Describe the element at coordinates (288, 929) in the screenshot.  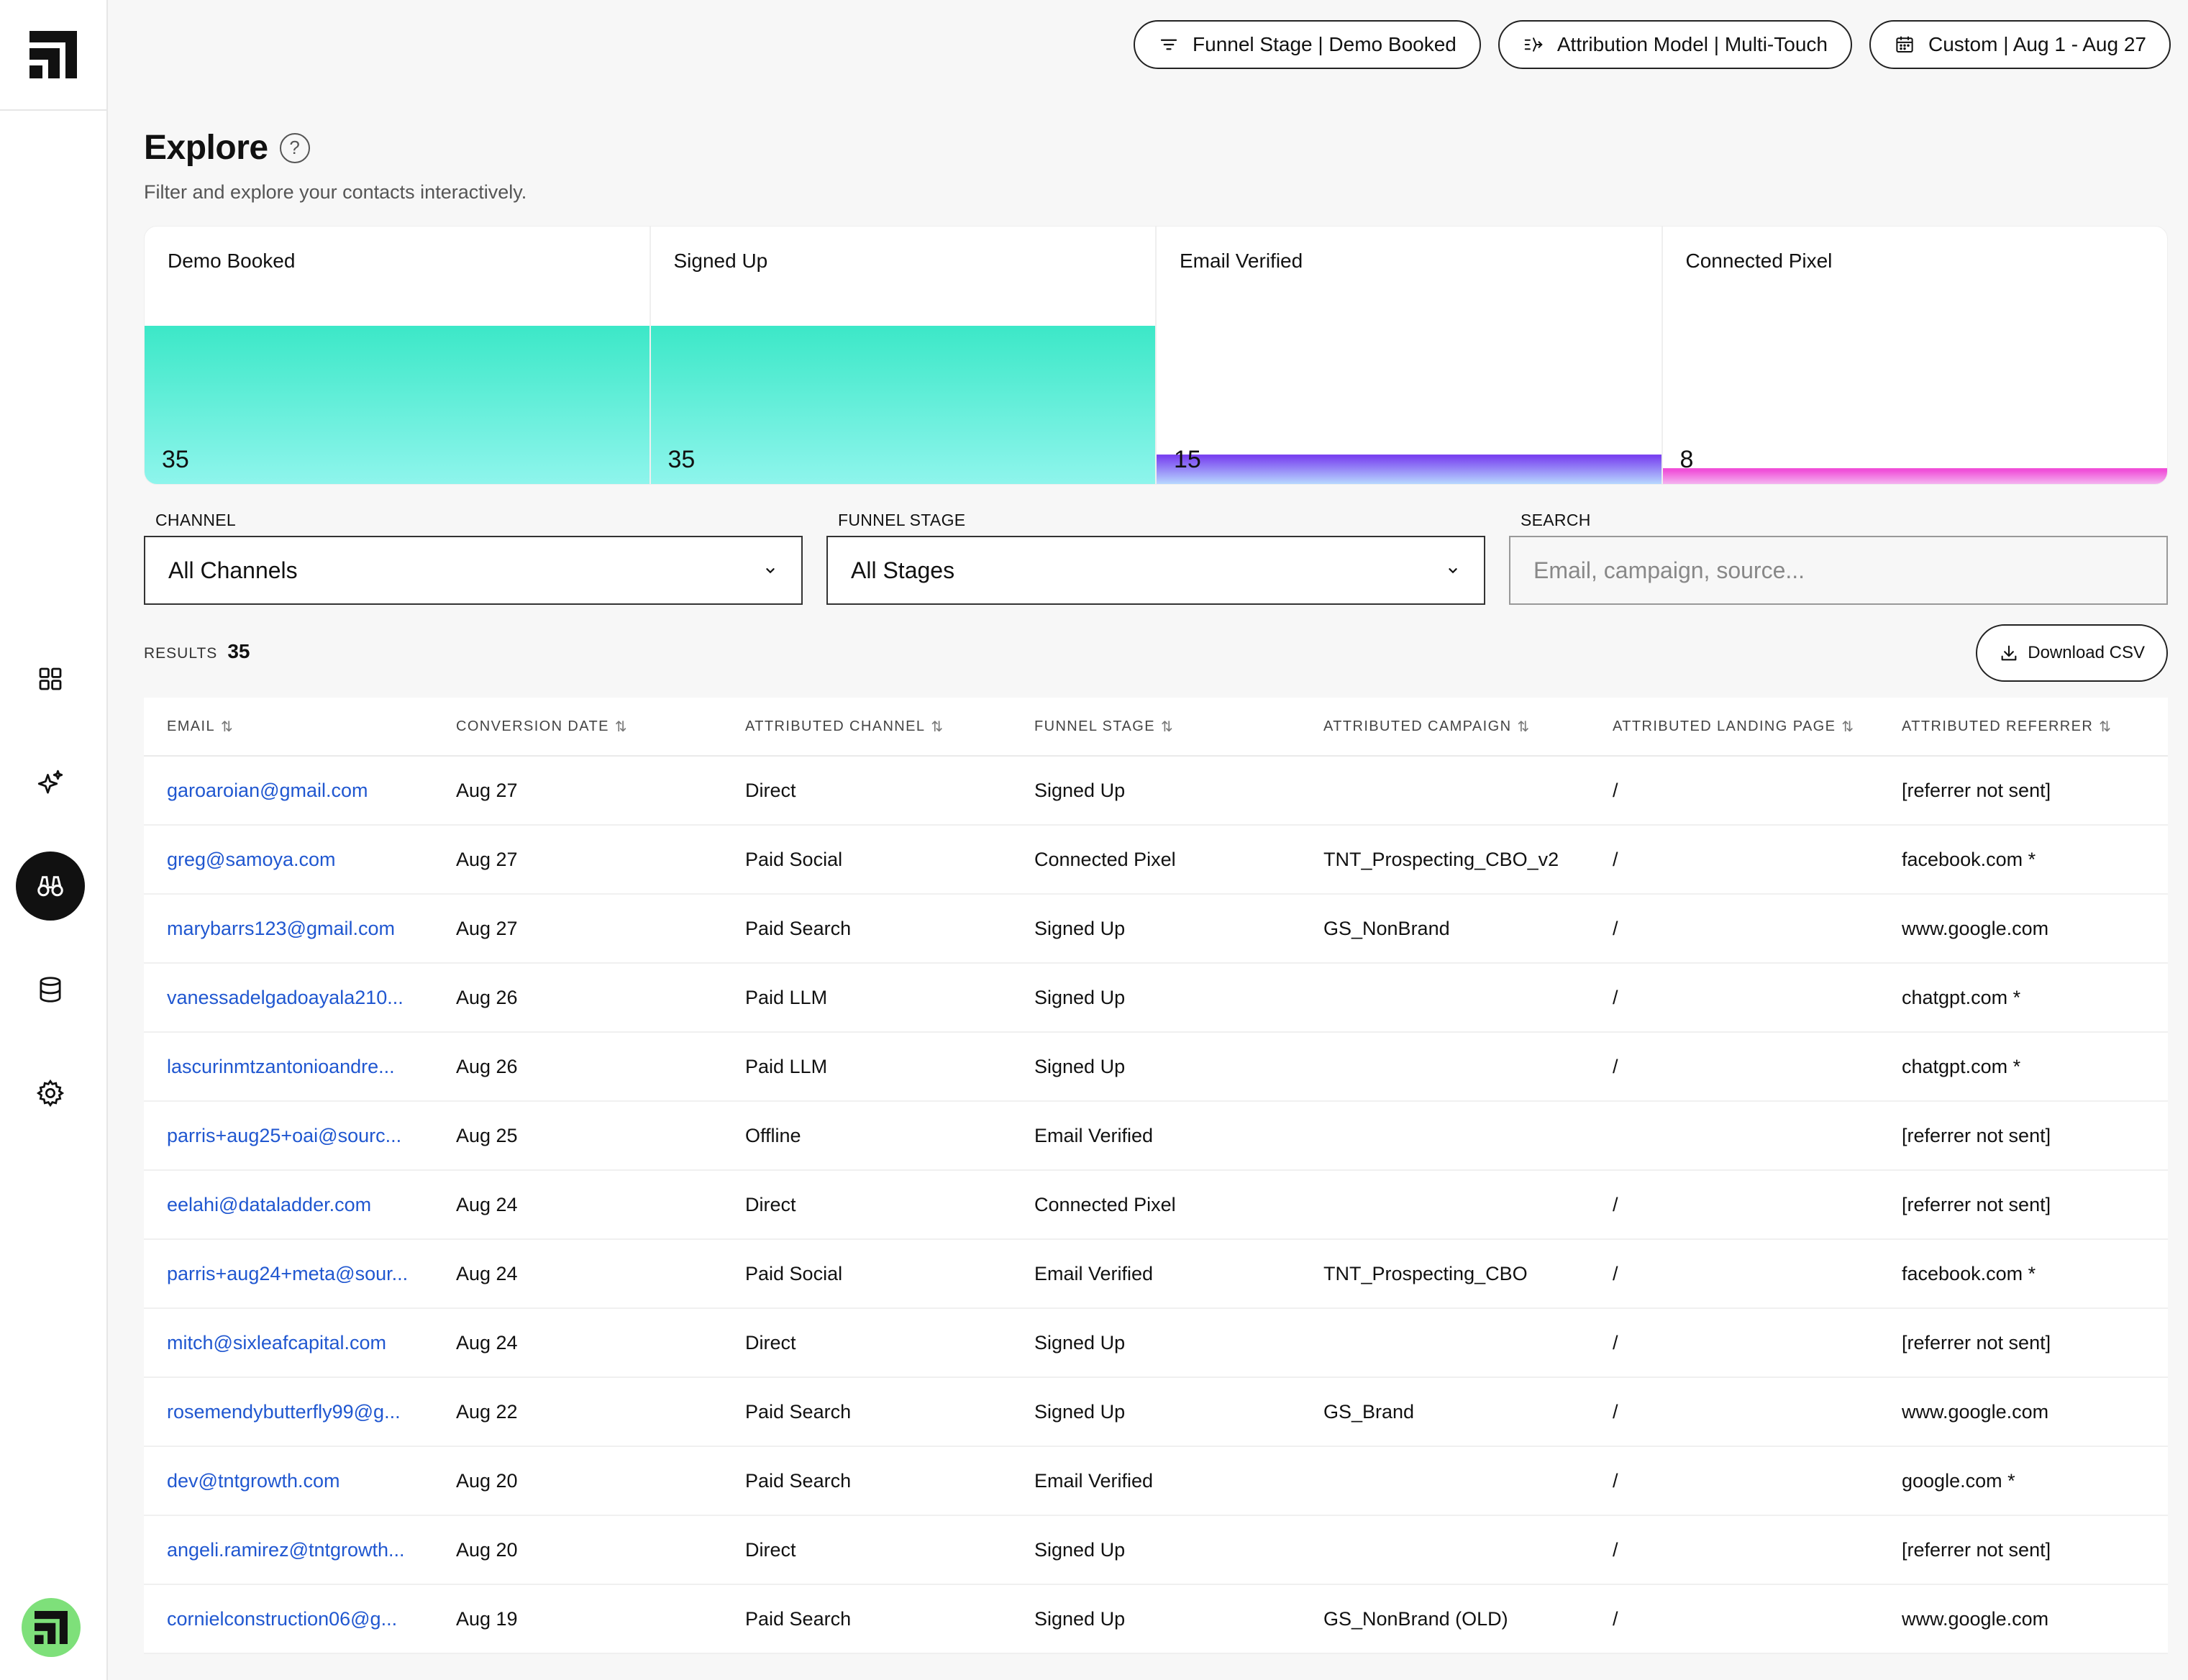
I see `cell-email: marybarrs123@gmail.com` at that location.